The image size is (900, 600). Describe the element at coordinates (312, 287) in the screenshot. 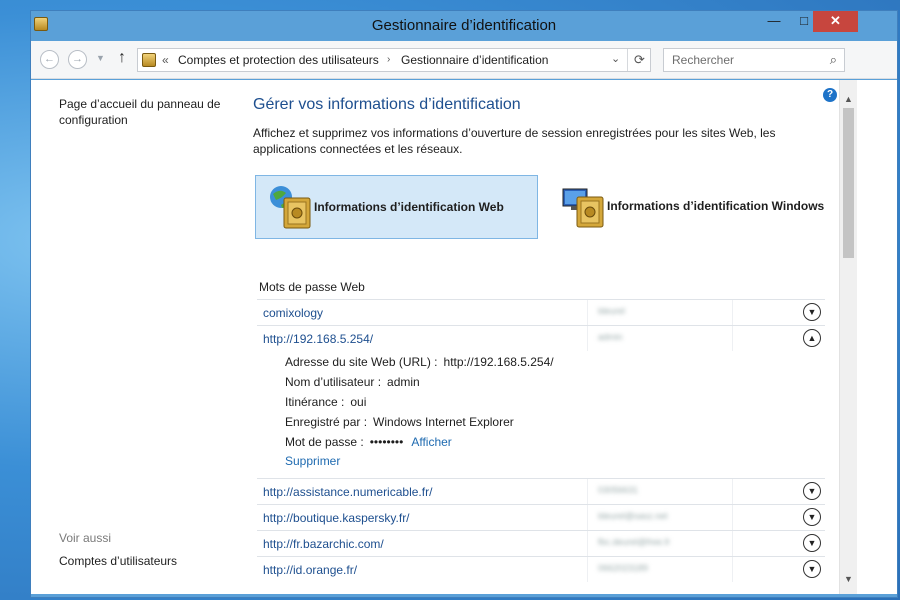

I see `web-passwords-heading: Mots de passe Web` at that location.